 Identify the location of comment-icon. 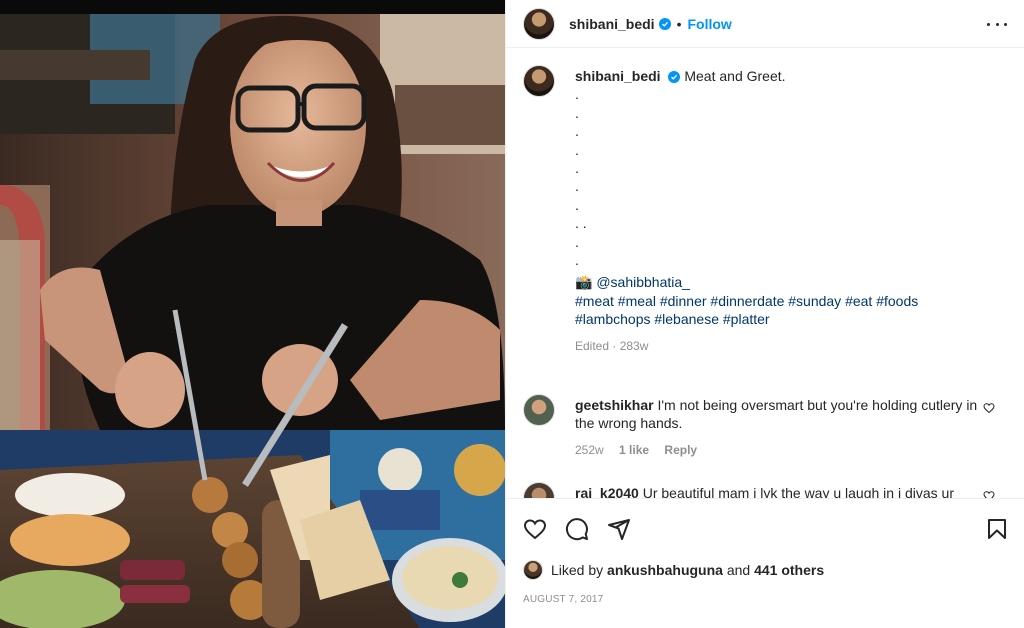
(577, 529).